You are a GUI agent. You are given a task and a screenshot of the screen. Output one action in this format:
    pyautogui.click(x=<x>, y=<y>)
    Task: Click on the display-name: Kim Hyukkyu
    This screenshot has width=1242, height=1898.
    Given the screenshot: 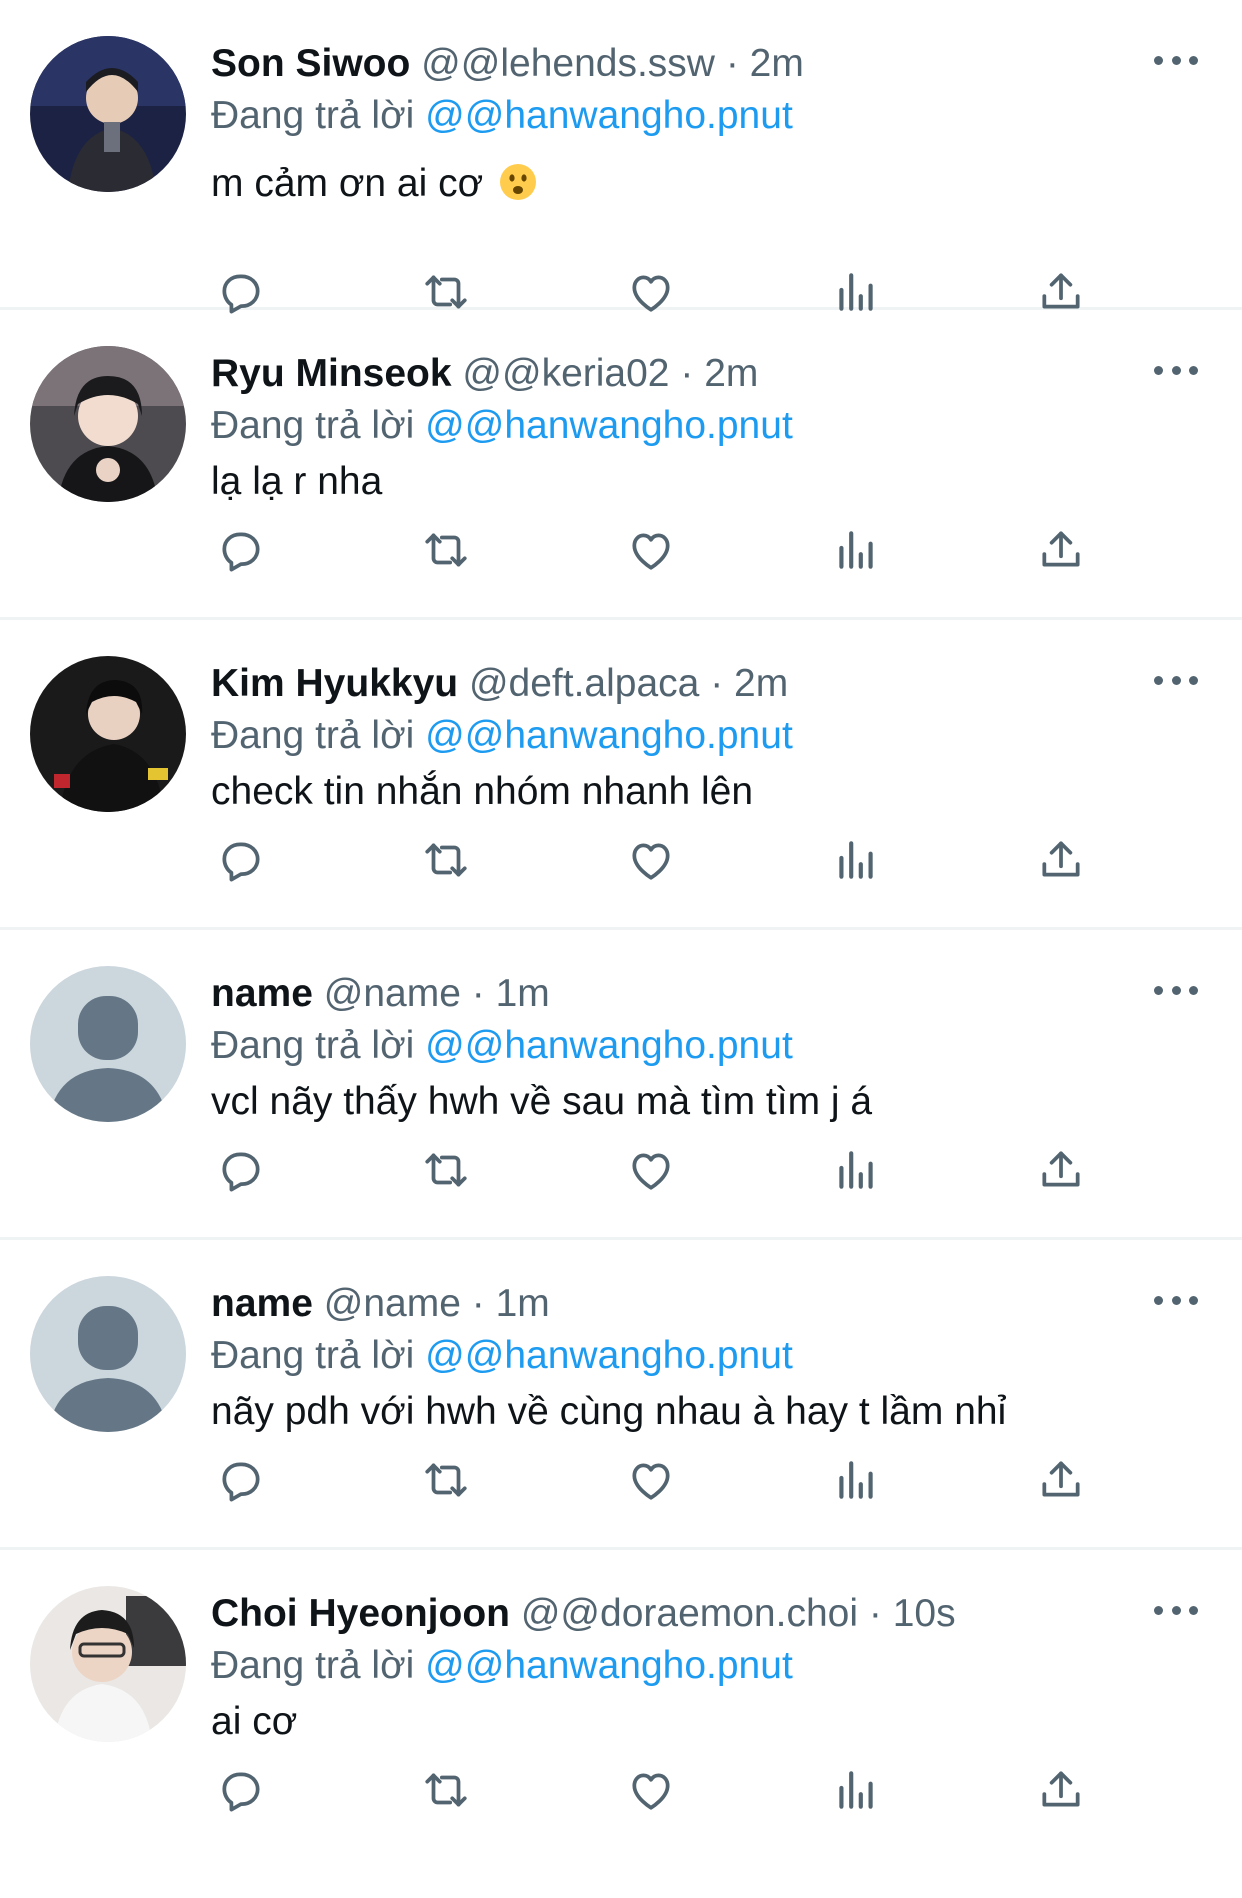 What is the action you would take?
    pyautogui.click(x=334, y=683)
    